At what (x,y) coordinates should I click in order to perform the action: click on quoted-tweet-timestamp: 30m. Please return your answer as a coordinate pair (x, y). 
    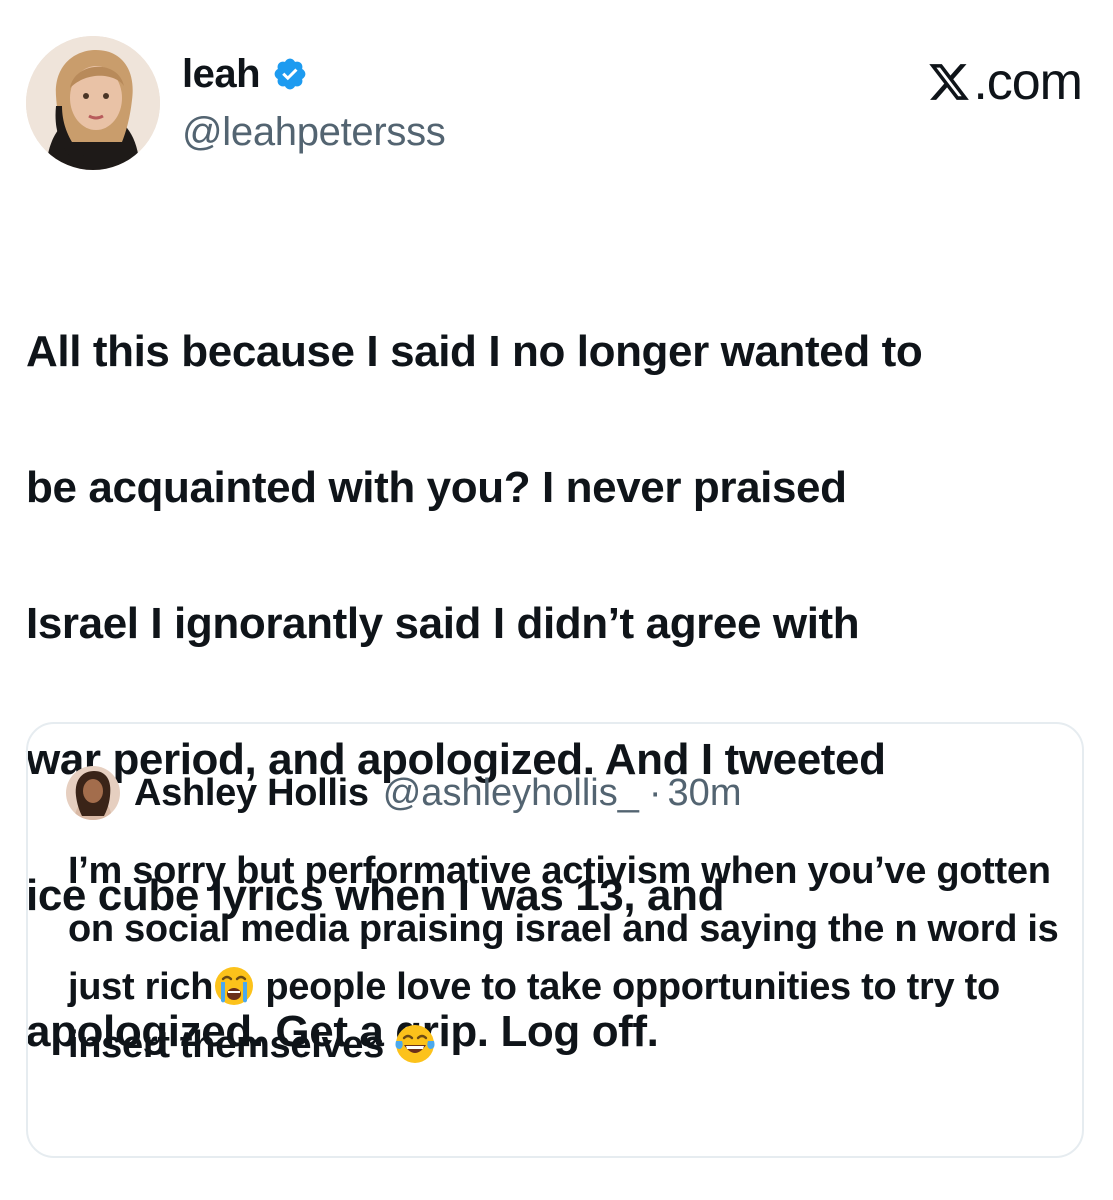
    Looking at the image, I should click on (705, 793).